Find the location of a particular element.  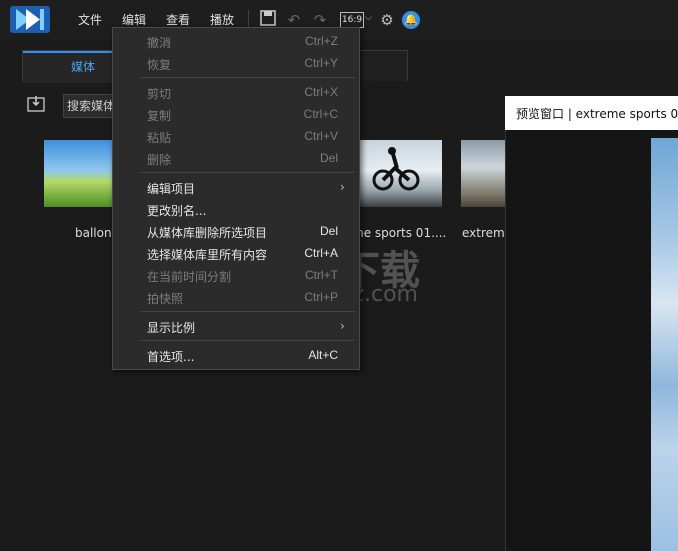

preview-title: 预览窗口 | extreme sports 04 is located at coordinates (597, 114).